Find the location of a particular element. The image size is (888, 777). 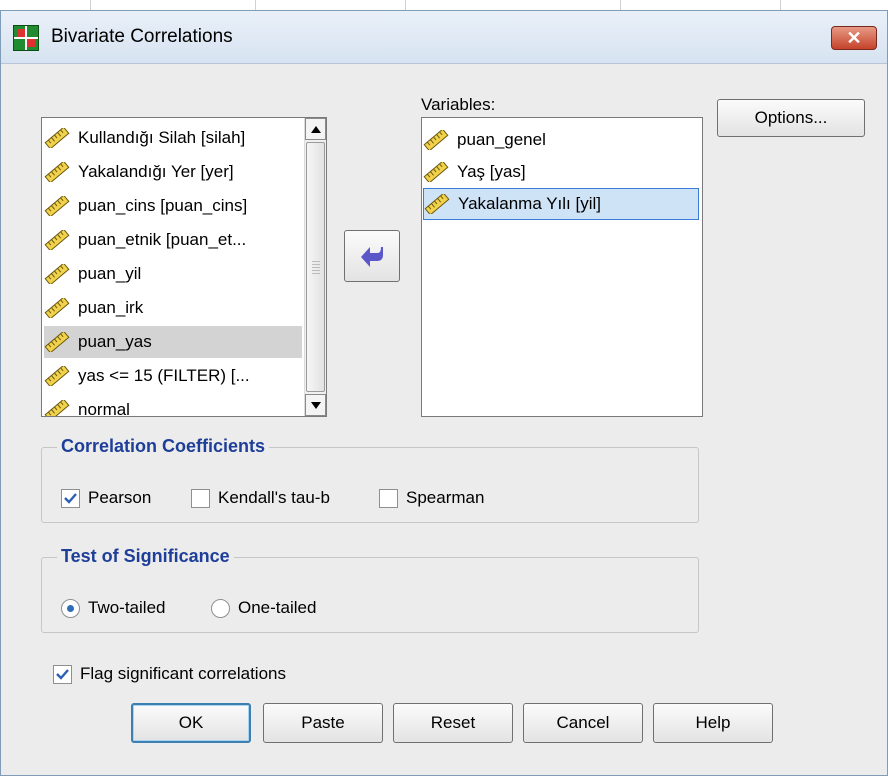

arrow-down-icon is located at coordinates (316, 405).